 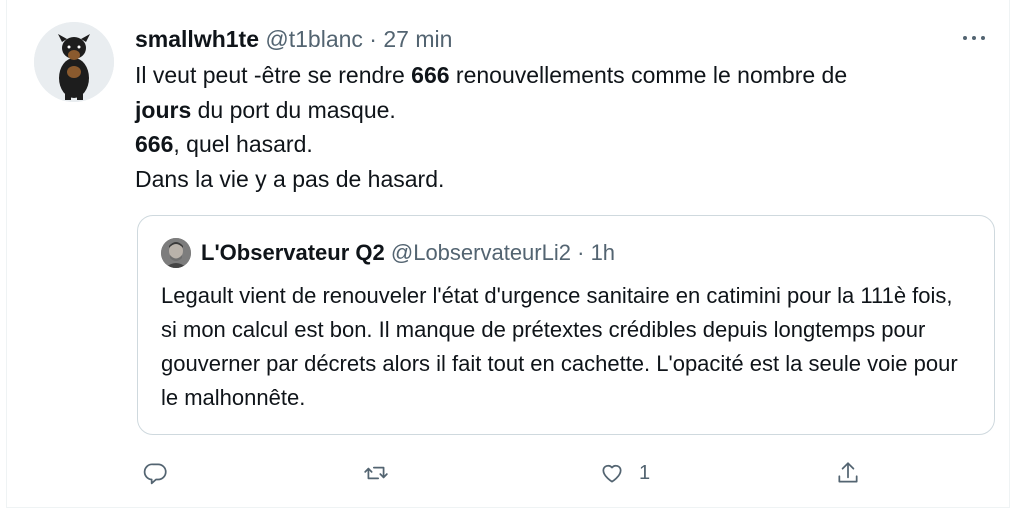 What do you see at coordinates (265, 109) in the screenshot?
I see `tweet-text-line: jours du port du masque.` at bounding box center [265, 109].